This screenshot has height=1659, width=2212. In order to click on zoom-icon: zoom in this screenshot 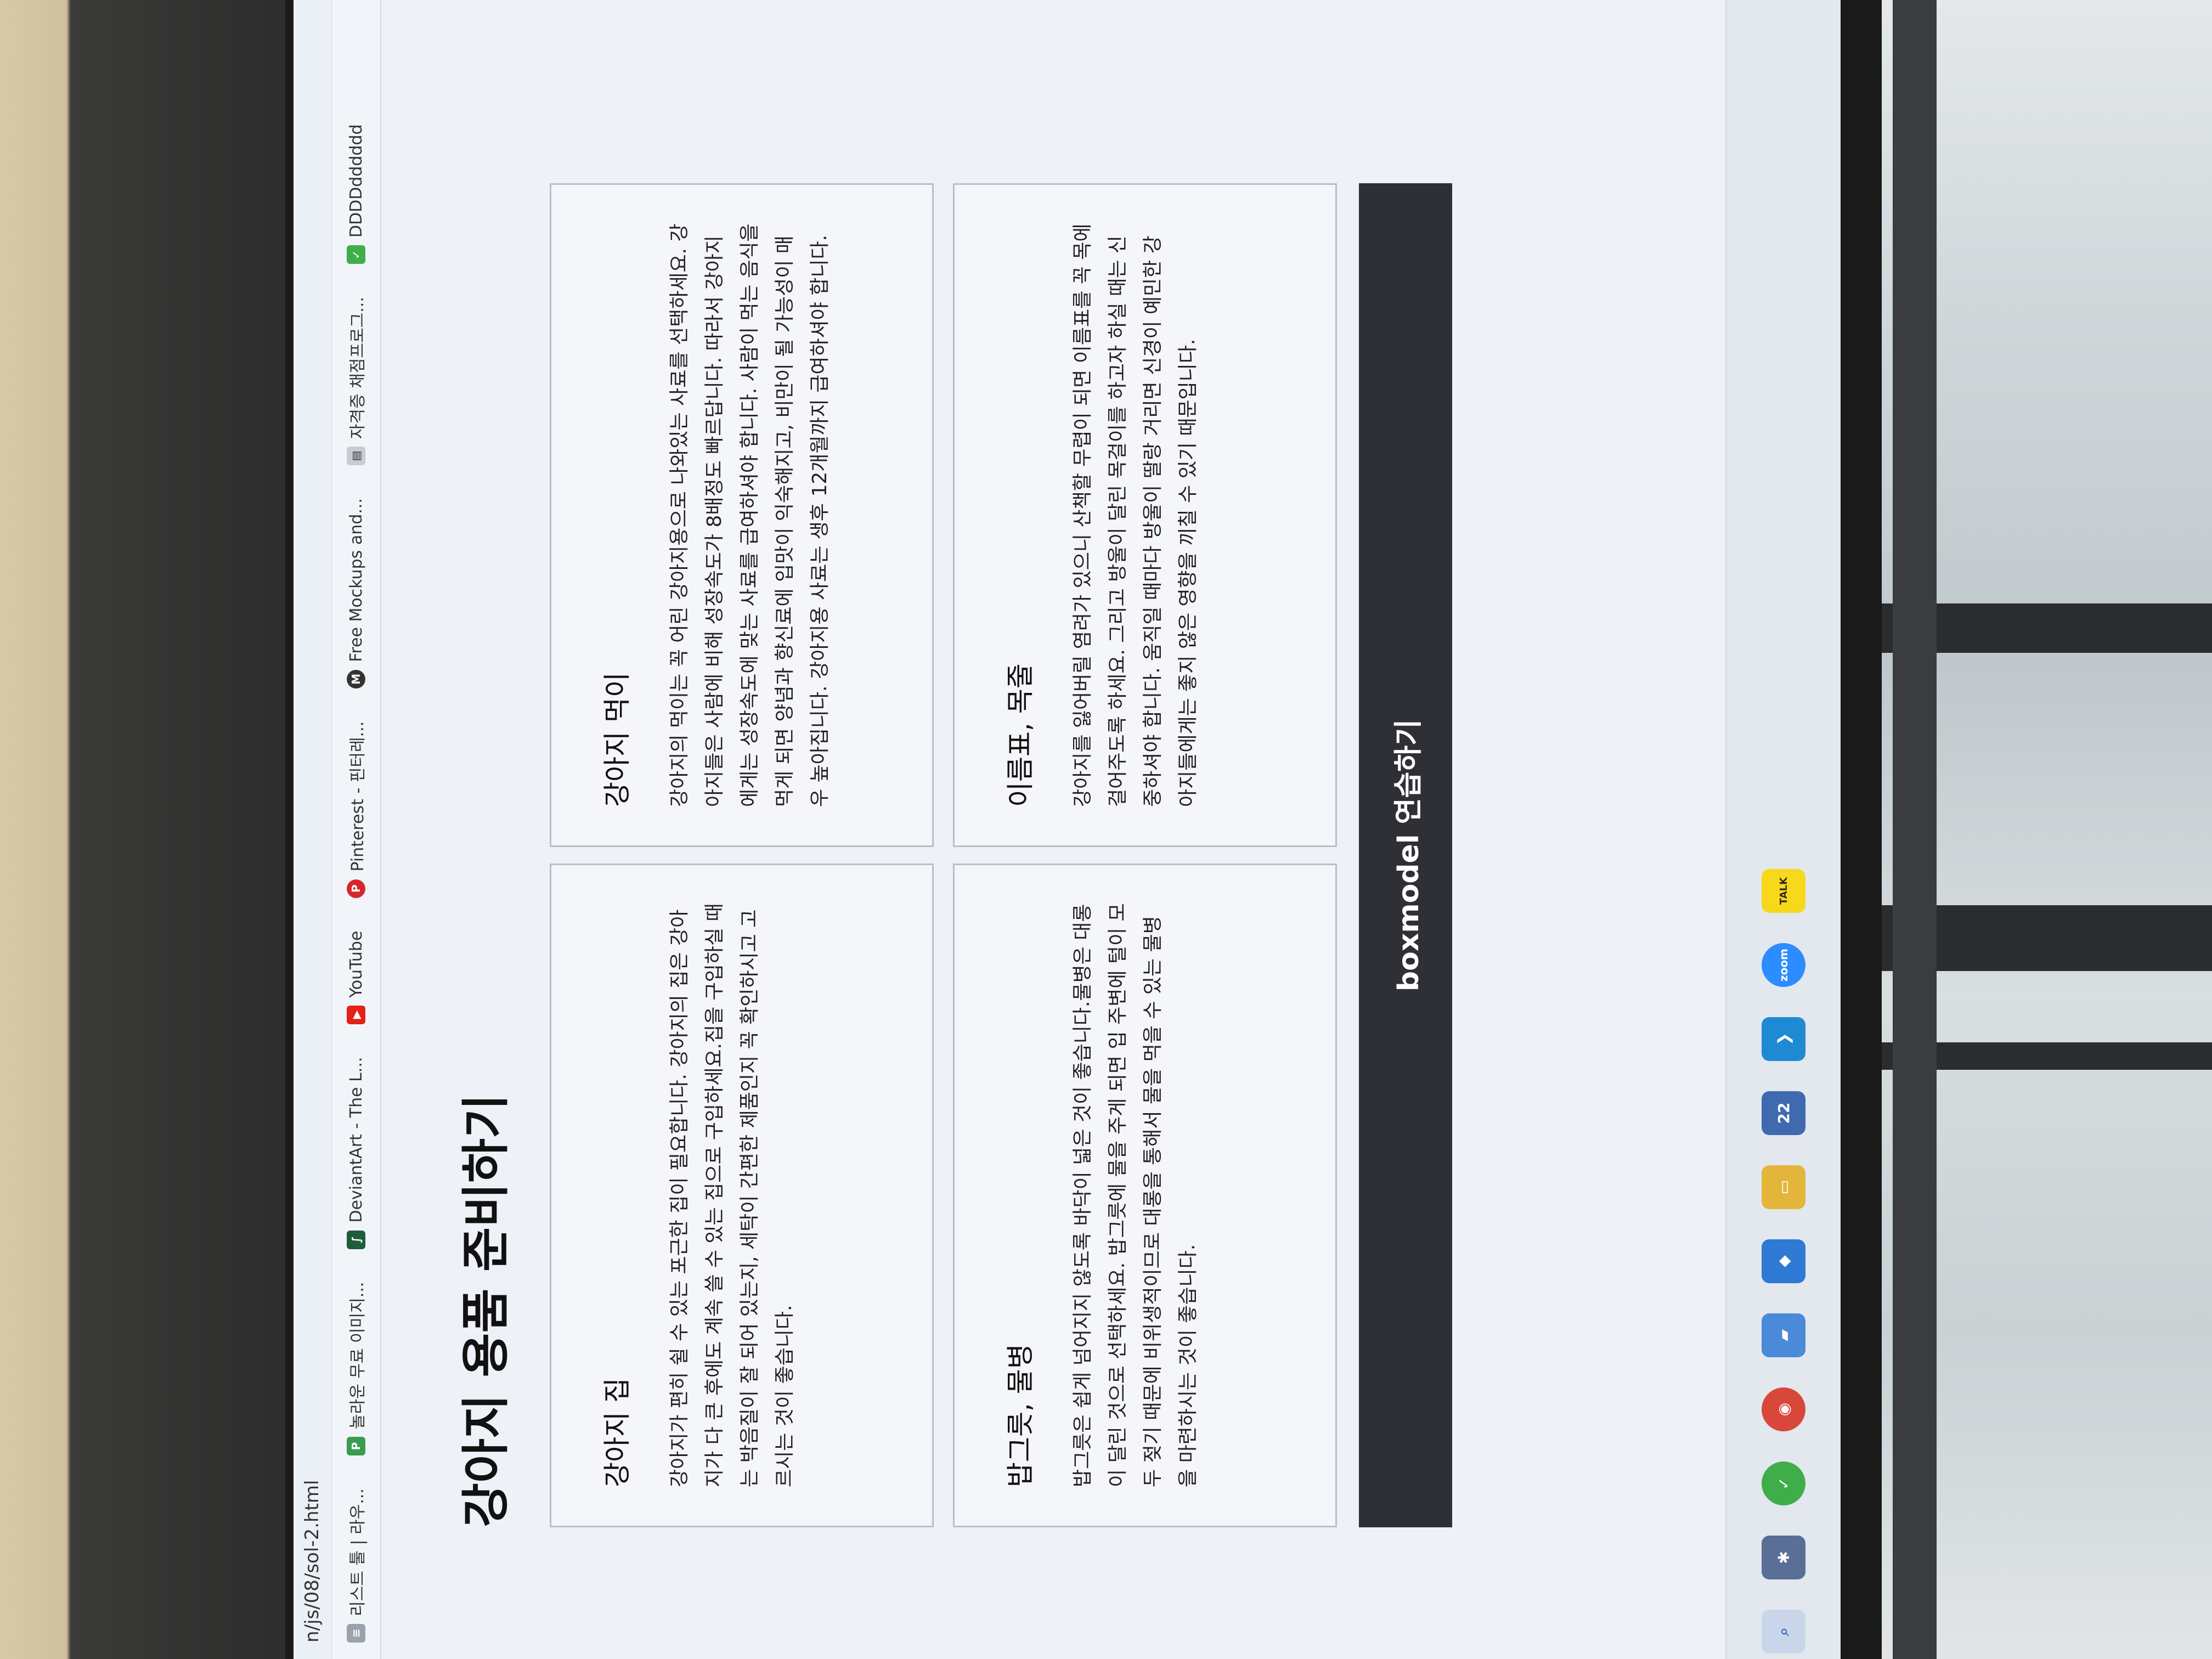, I will do `click(1784, 965)`.